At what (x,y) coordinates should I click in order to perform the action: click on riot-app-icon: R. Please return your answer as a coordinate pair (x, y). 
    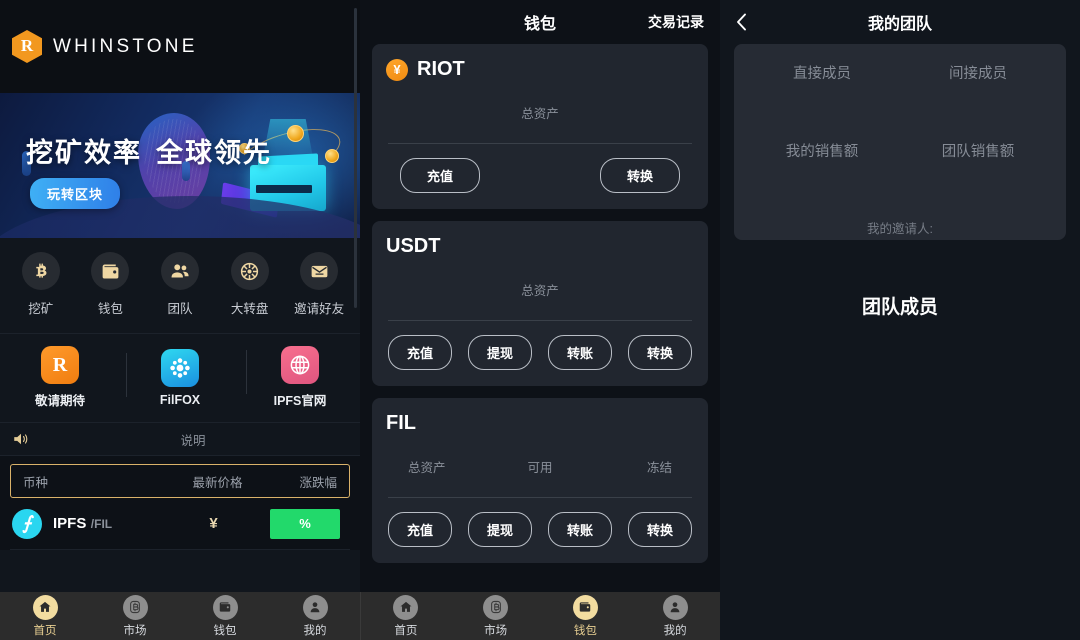
    Looking at the image, I should click on (60, 365).